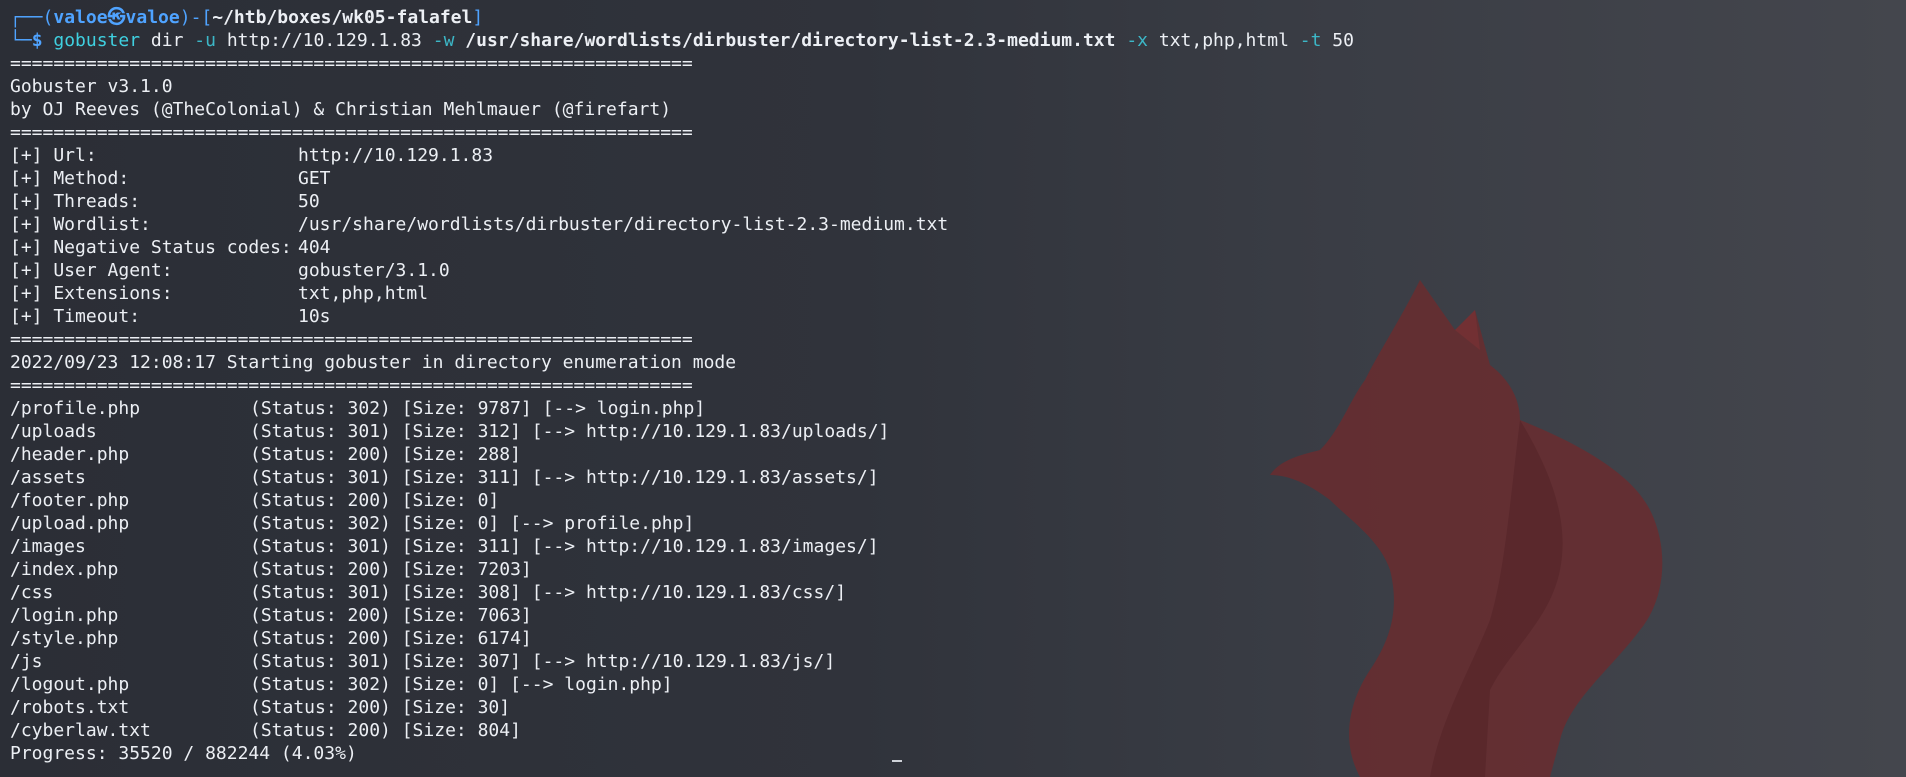 The width and height of the screenshot is (1906, 777). Describe the element at coordinates (396, 155) in the screenshot. I see `config-value: http://10.129.1.83` at that location.